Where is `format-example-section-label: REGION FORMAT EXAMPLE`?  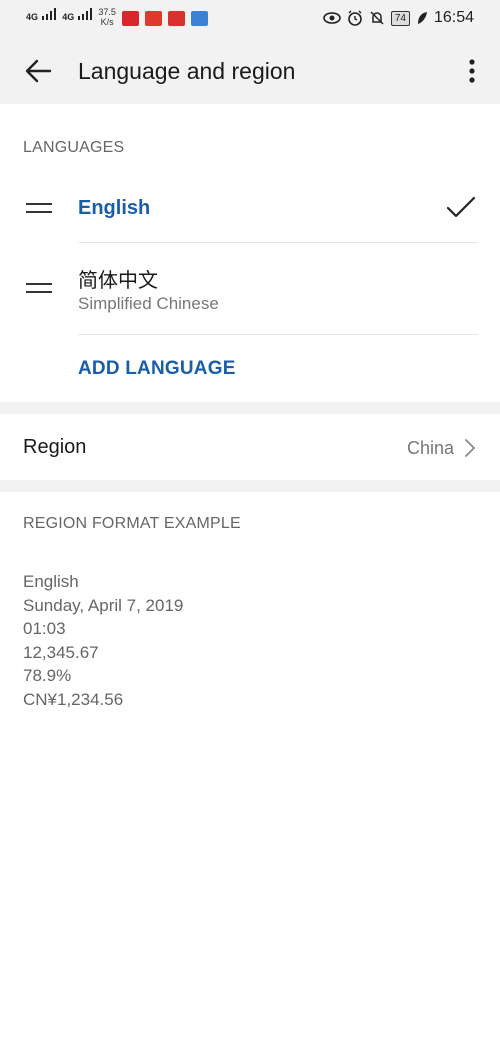
format-example-section-label: REGION FORMAT EXAMPLE is located at coordinates (132, 523).